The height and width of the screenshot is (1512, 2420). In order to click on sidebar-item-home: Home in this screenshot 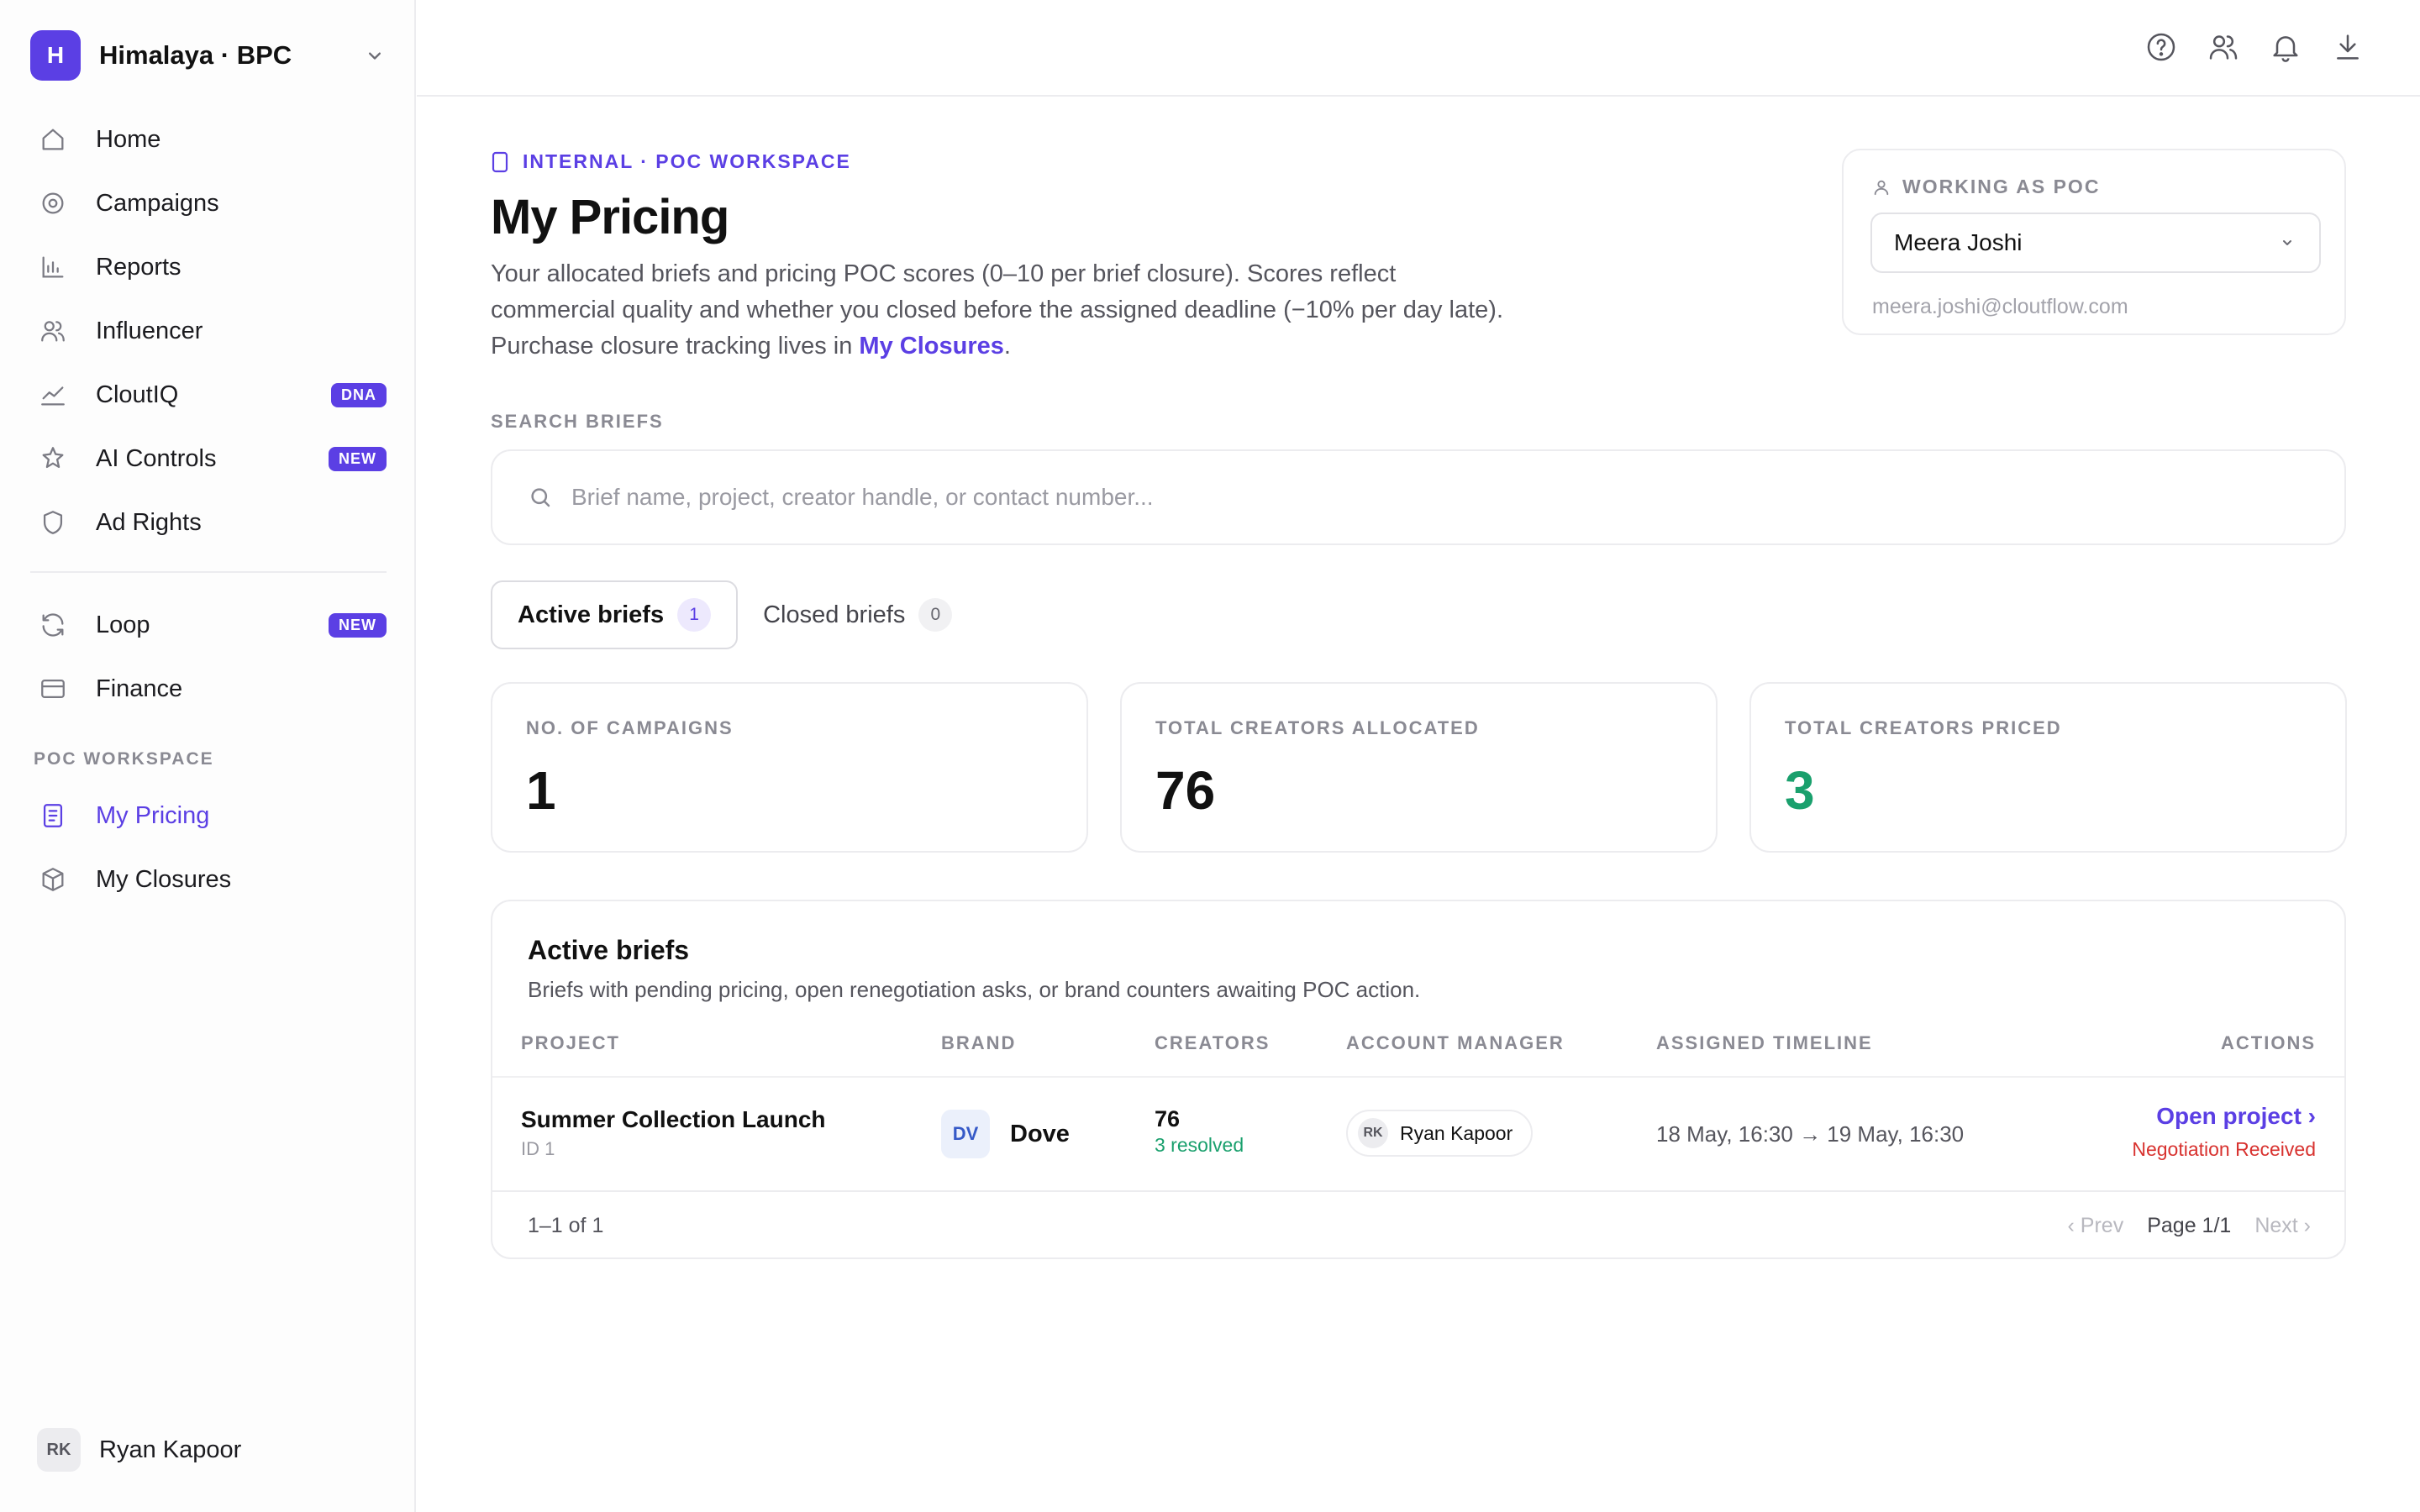, I will do `click(208, 139)`.